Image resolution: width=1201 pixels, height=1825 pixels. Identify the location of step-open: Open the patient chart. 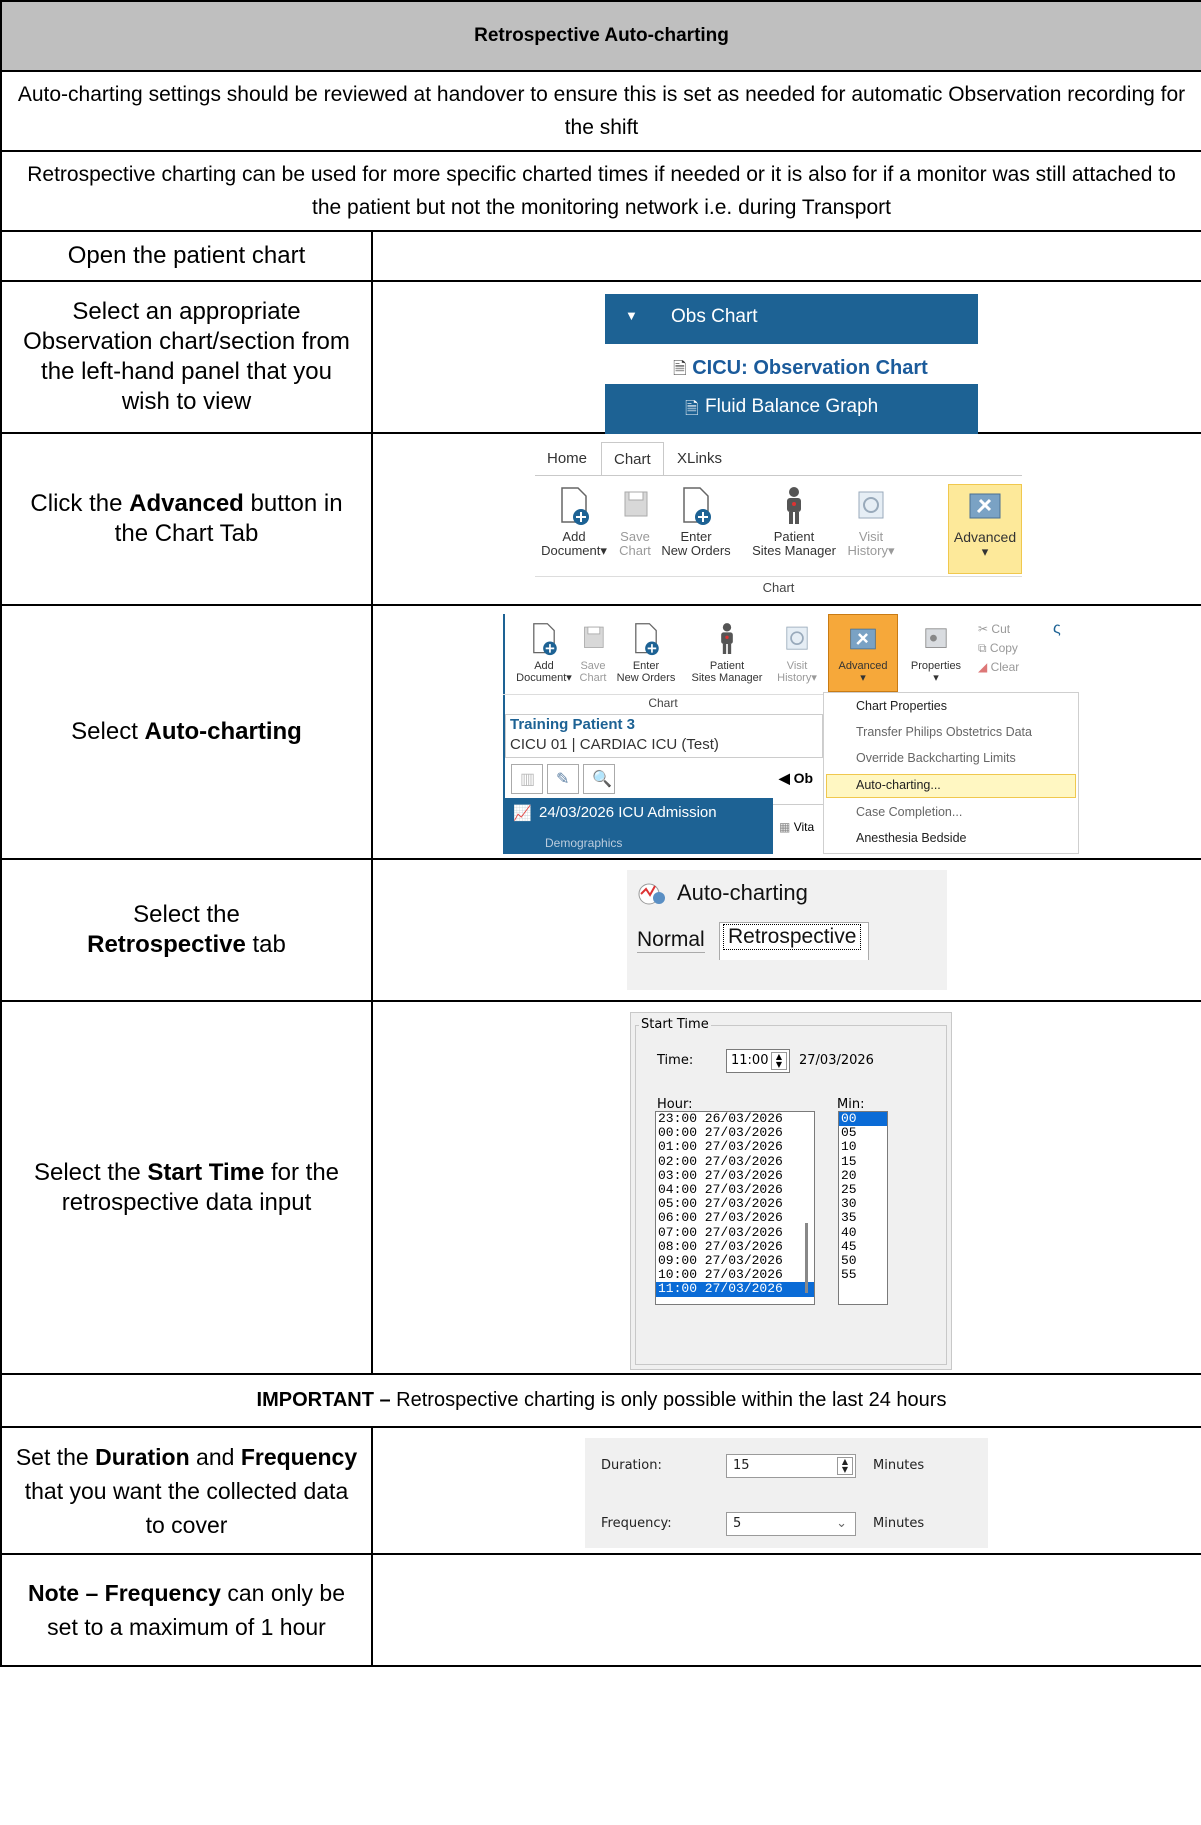
(186, 256).